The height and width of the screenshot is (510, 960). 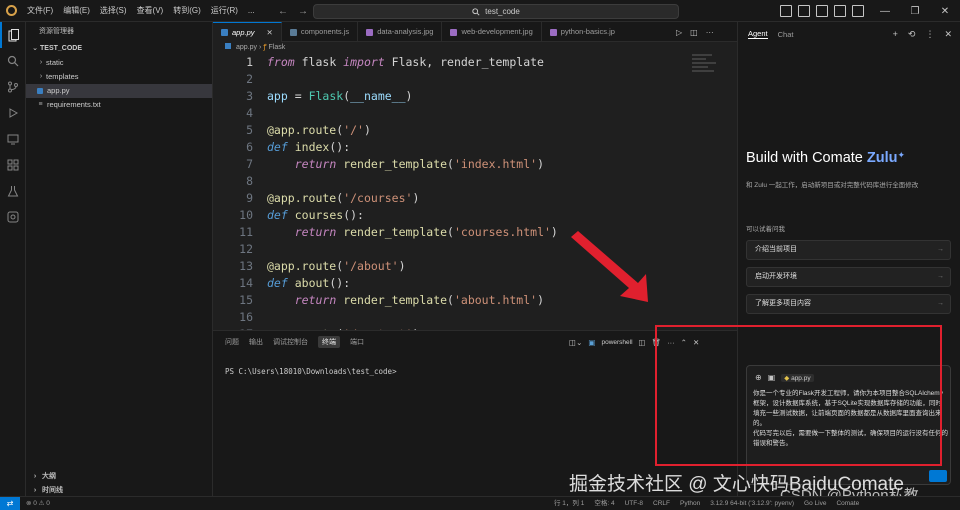 What do you see at coordinates (752, 503) in the screenshot?
I see `python-interpreter: 3.12.9 64-bit ('3.12.9': pyenv)` at bounding box center [752, 503].